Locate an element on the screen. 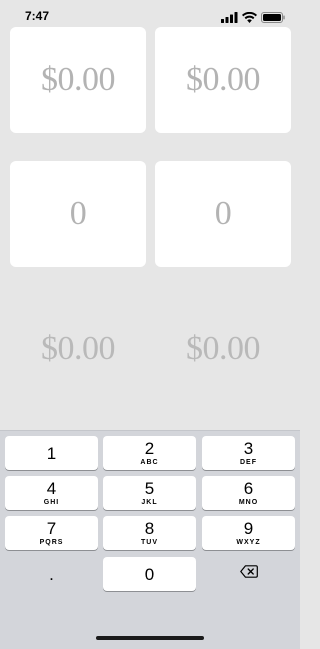 This screenshot has height=649, width=320. battery-icon is located at coordinates (273, 19).